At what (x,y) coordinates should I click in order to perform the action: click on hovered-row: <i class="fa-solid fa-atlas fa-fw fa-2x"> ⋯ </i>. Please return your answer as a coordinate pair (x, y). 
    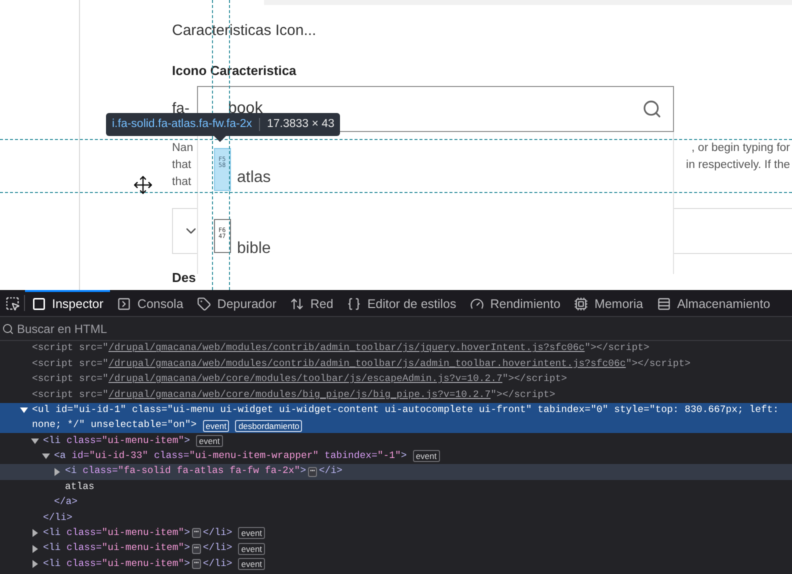
    Looking at the image, I should click on (396, 472).